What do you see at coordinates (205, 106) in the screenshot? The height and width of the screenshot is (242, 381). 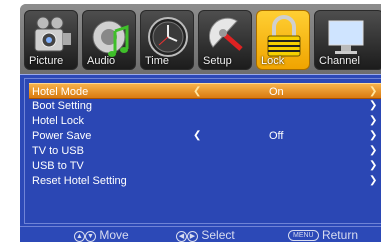 I see `menu-item-boot-setting: Boot Setting ❯` at bounding box center [205, 106].